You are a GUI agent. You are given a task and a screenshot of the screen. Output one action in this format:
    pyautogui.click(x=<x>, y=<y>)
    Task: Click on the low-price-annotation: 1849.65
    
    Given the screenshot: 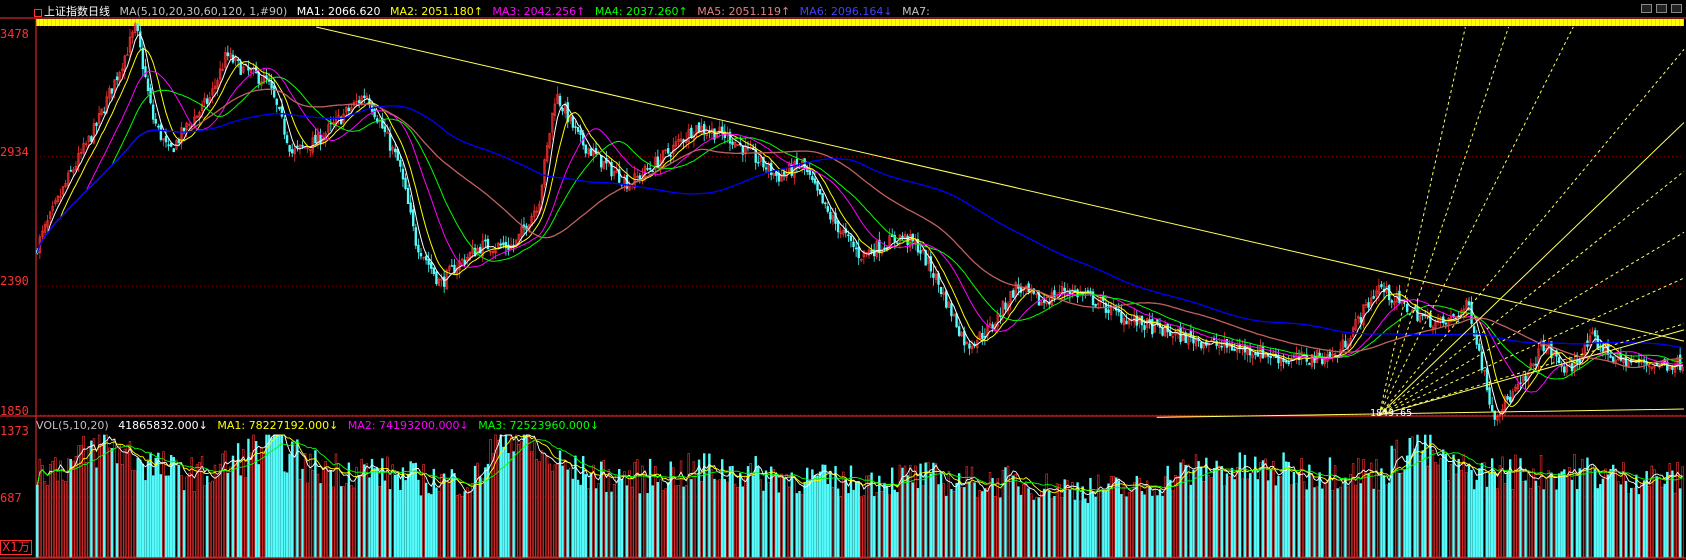 What is the action you would take?
    pyautogui.click(x=1391, y=413)
    